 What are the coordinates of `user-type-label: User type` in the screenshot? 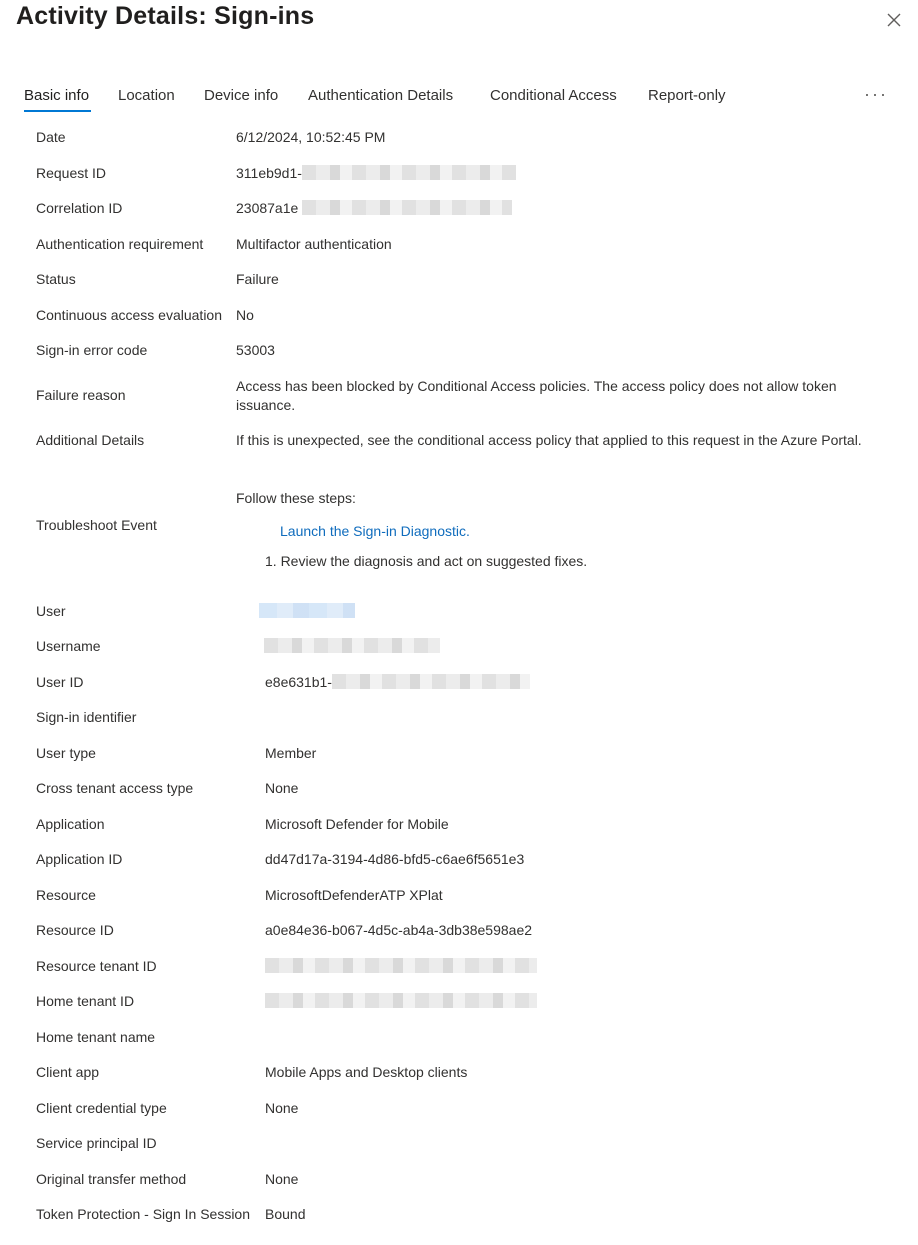 It's located at (66, 753).